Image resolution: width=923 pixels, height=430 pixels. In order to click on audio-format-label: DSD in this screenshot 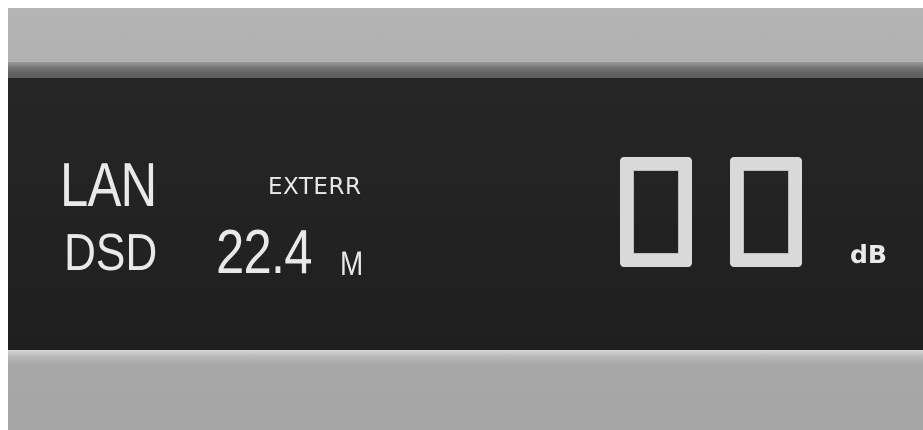, I will do `click(111, 253)`.